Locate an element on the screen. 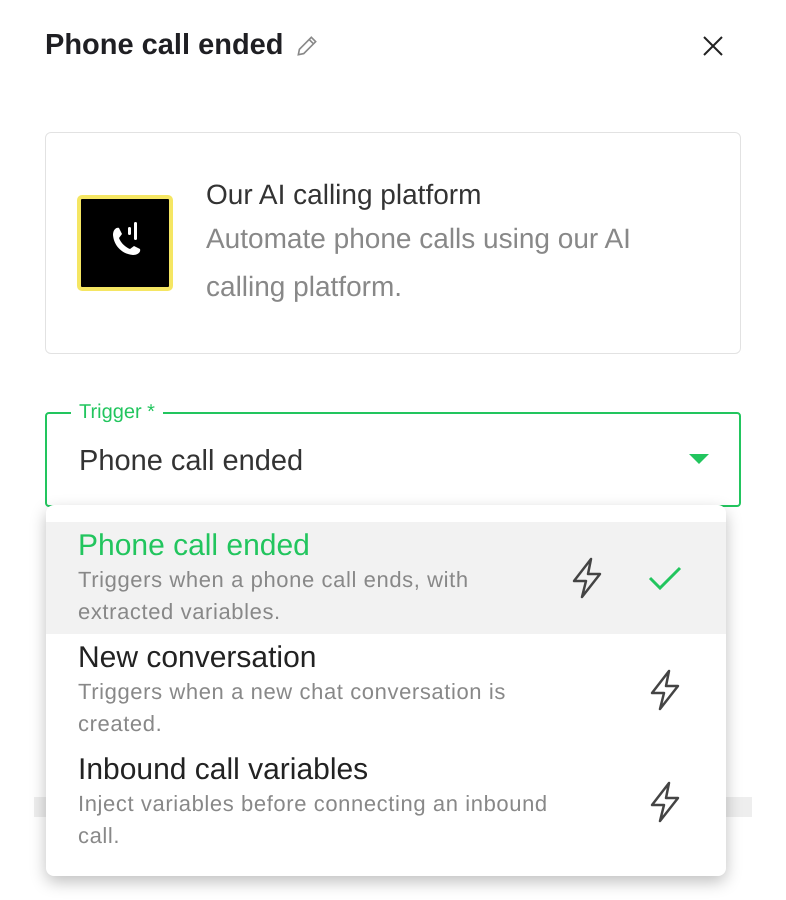  trigger-value: Phone call ended is located at coordinates (191, 462).